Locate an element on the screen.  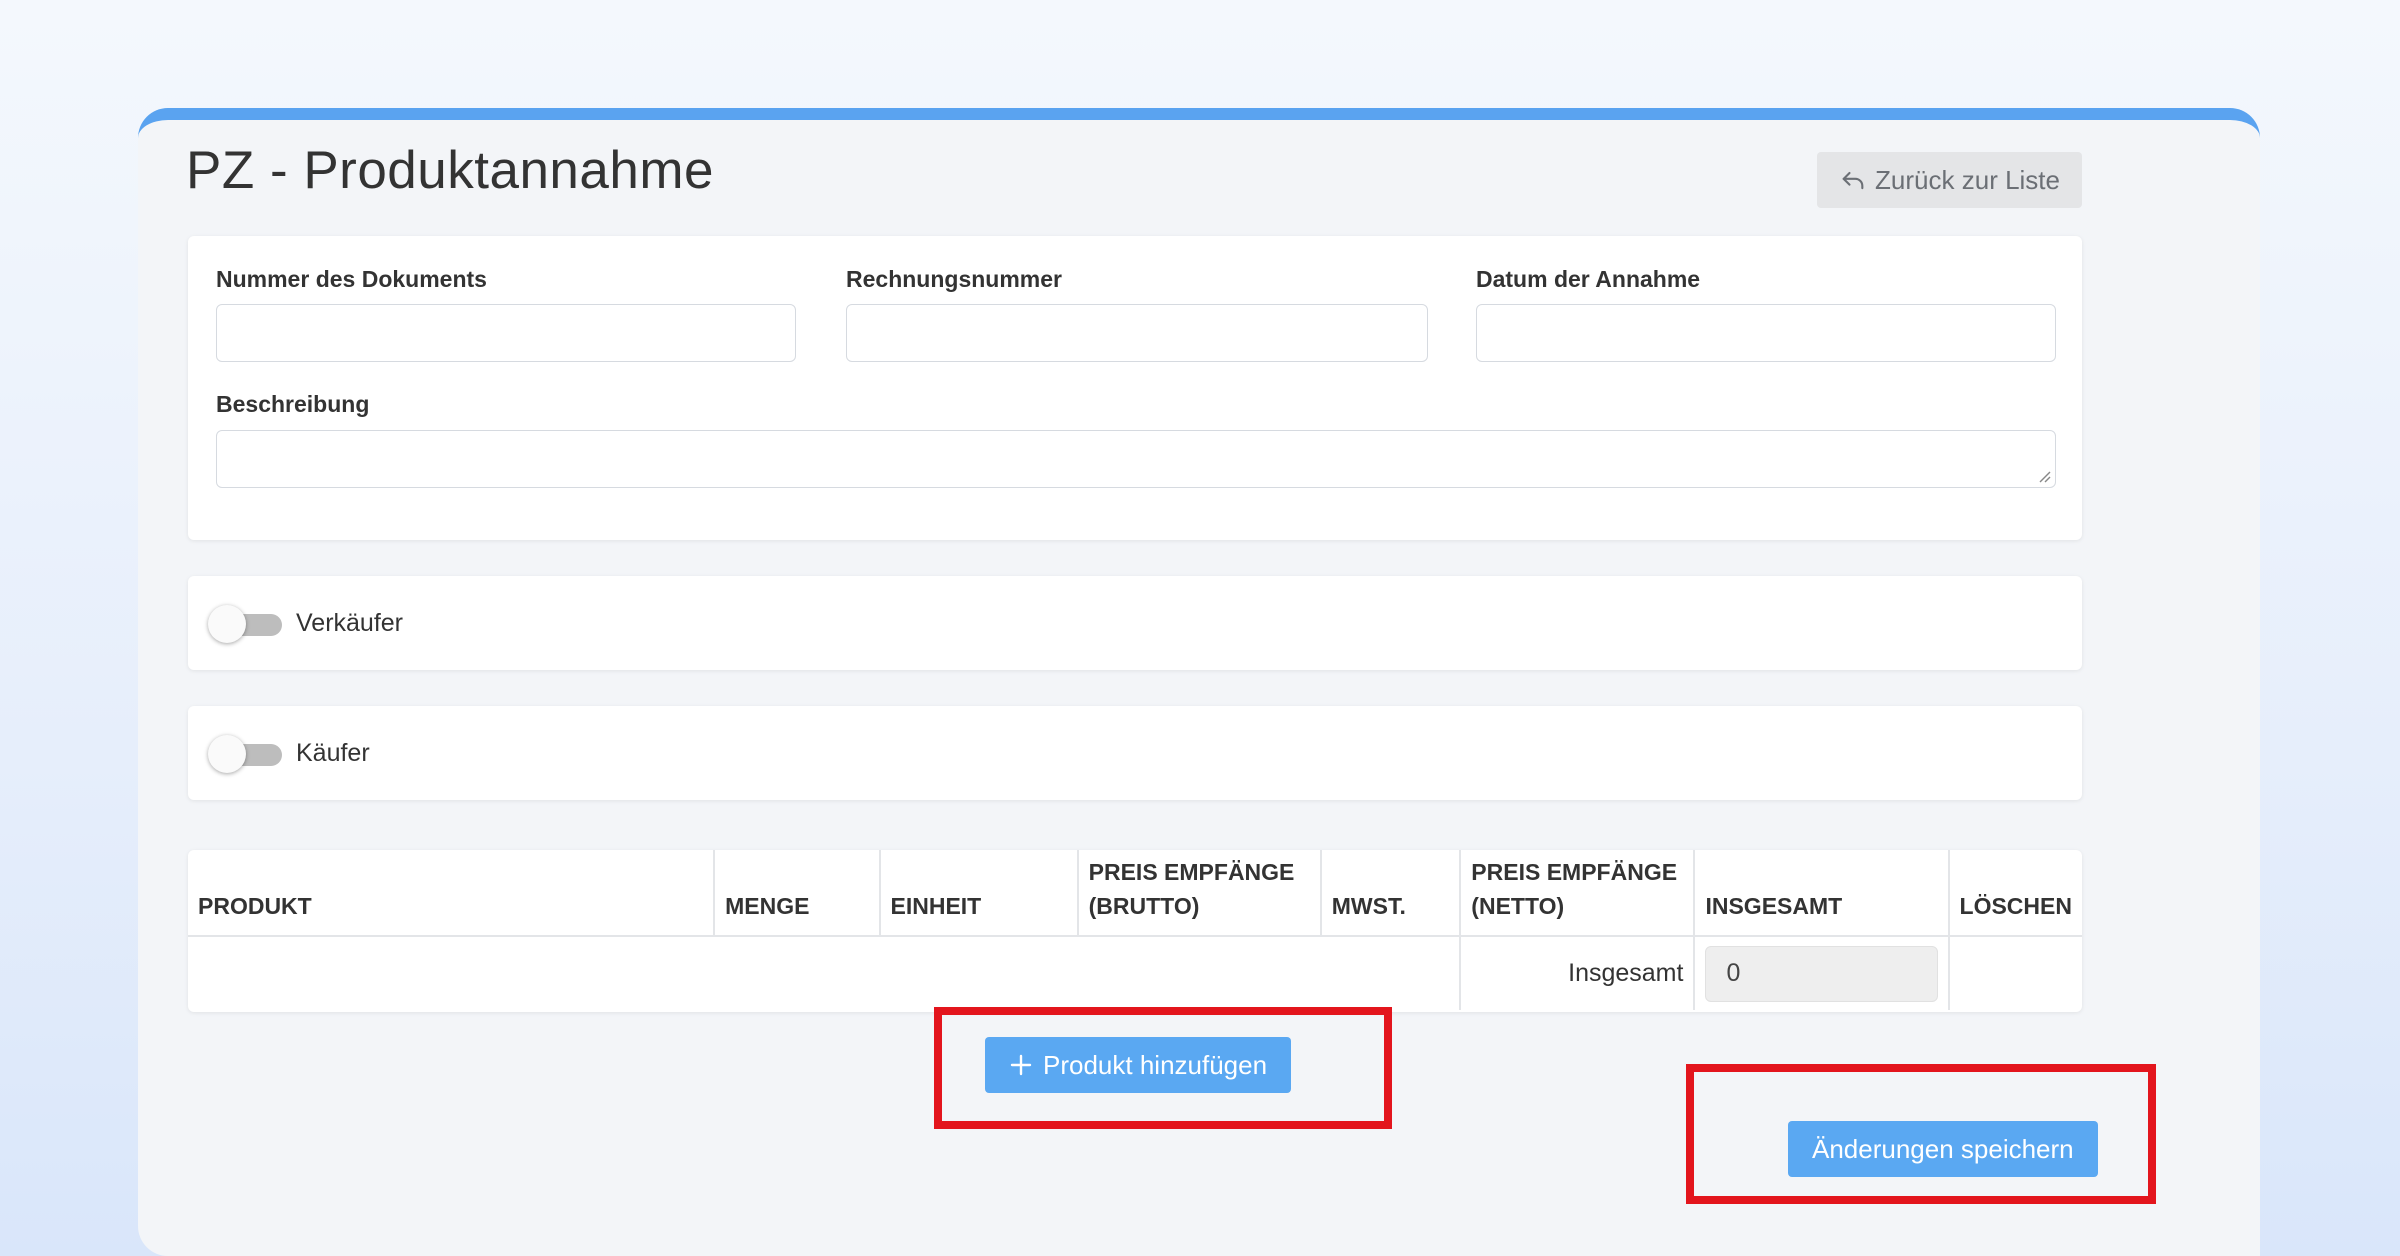
col-header-unit: EINHEIT is located at coordinates (979, 893).